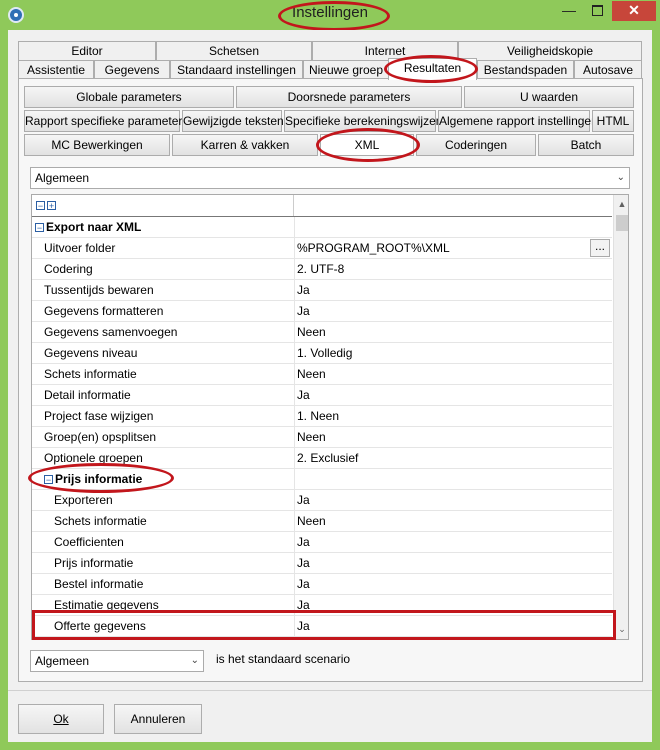 The width and height of the screenshot is (660, 750). What do you see at coordinates (117, 661) in the screenshot?
I see `default-scenario-select: Algemeen ⌄` at bounding box center [117, 661].